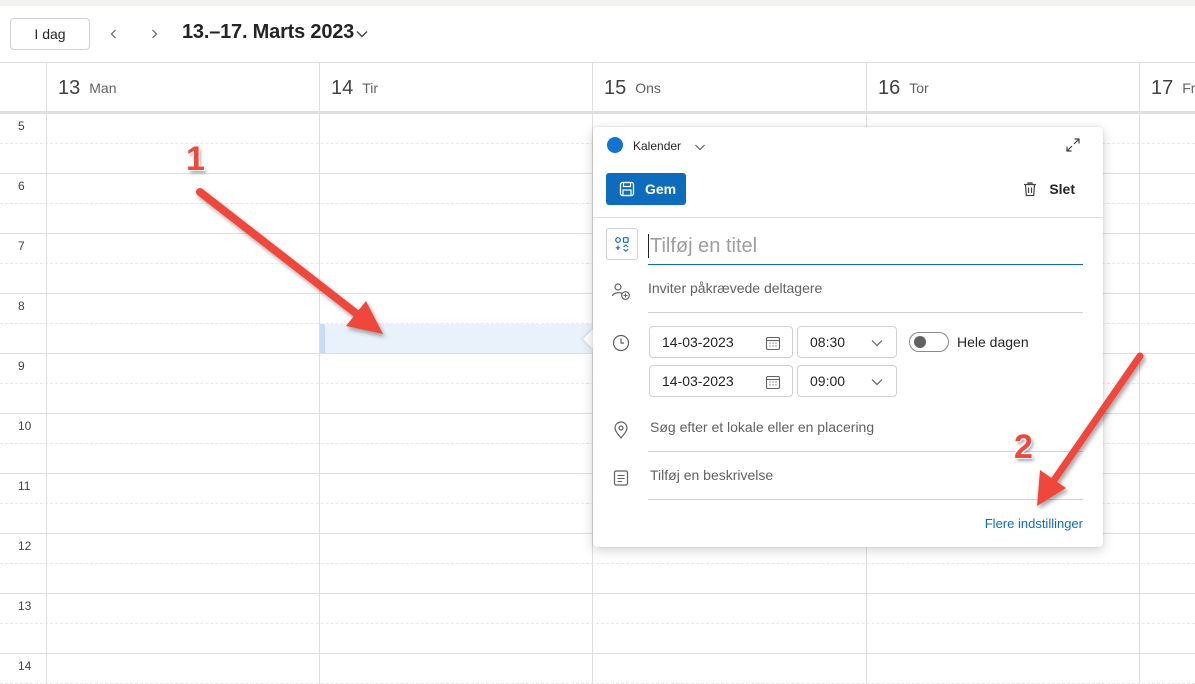  I want to click on today-button: I dag, so click(50, 34).